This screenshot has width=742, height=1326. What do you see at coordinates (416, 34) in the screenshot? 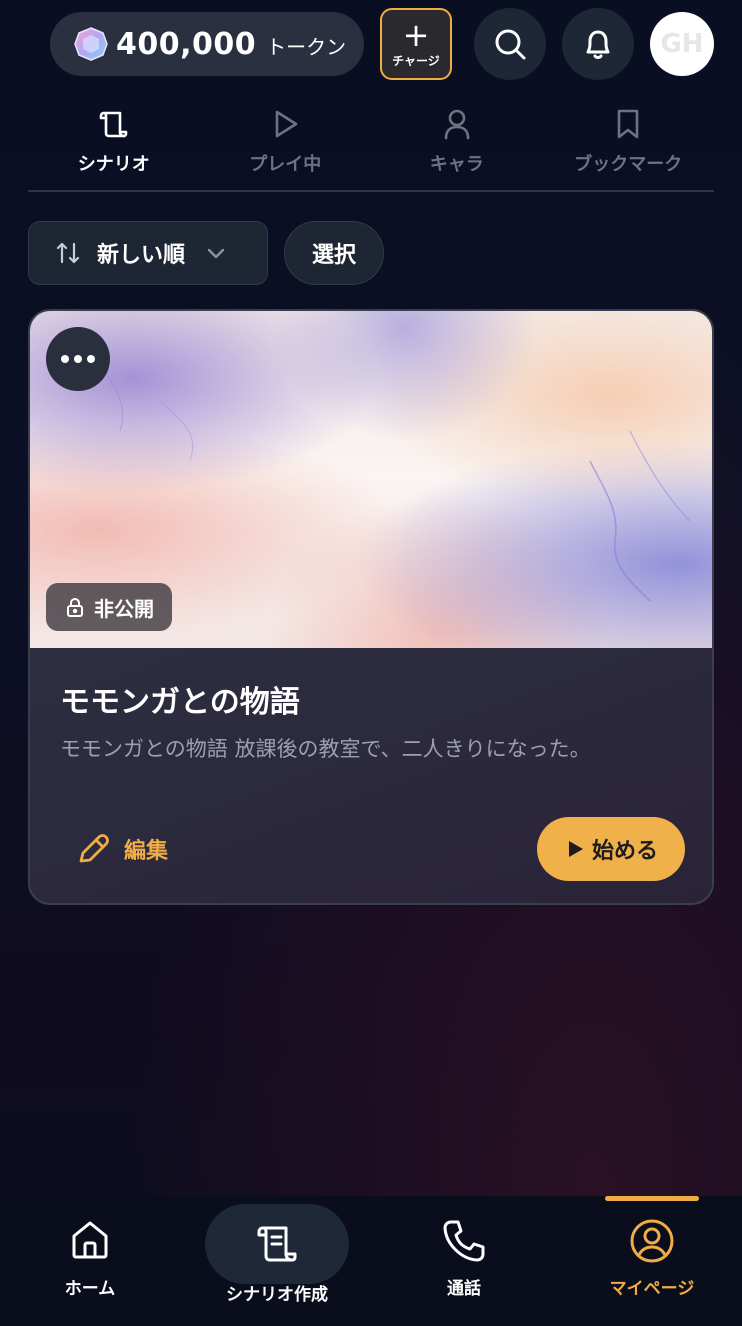
I see `plus-icon: +` at bounding box center [416, 34].